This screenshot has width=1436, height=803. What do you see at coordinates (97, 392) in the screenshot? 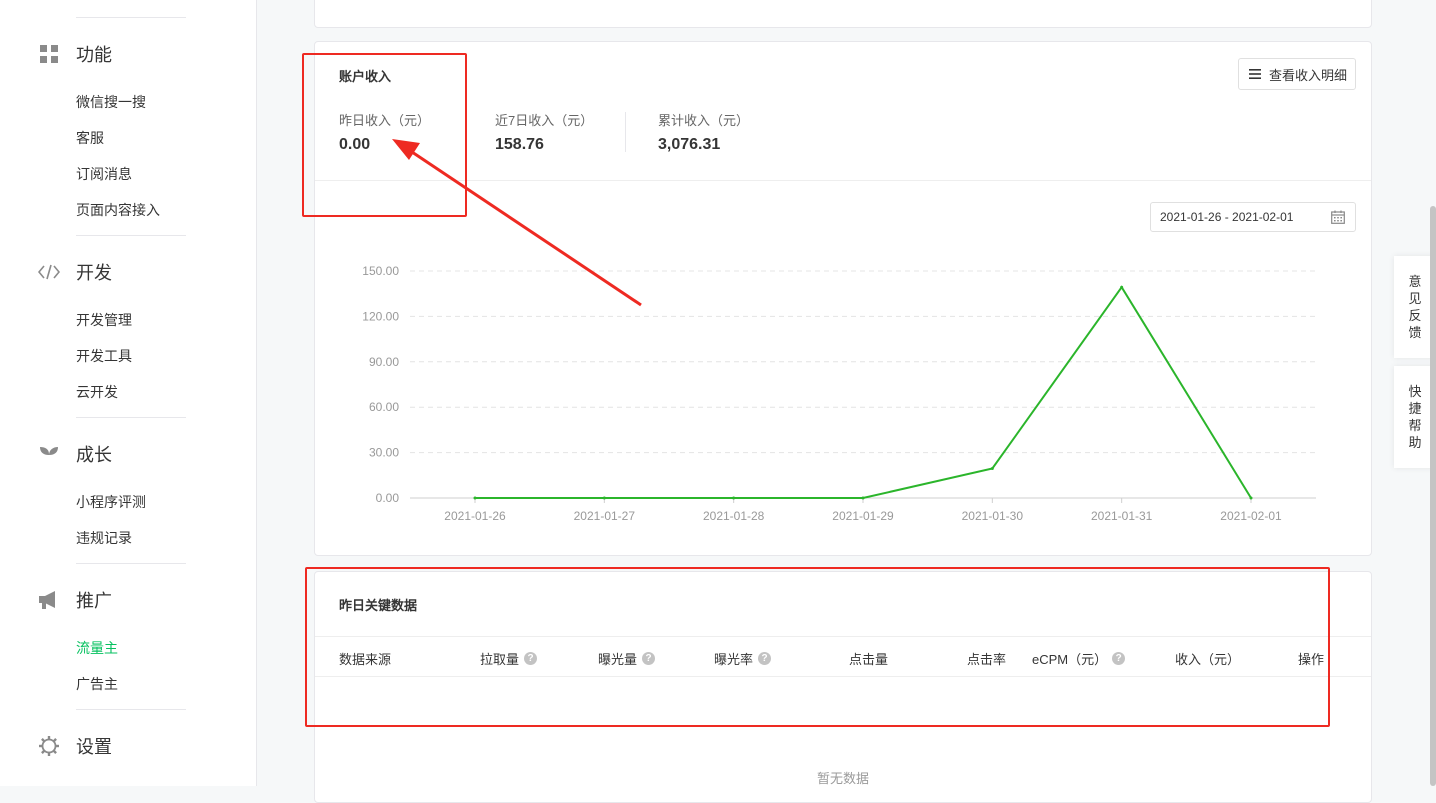
I see `sidebar-item-cloud-dev: 云开发` at bounding box center [97, 392].